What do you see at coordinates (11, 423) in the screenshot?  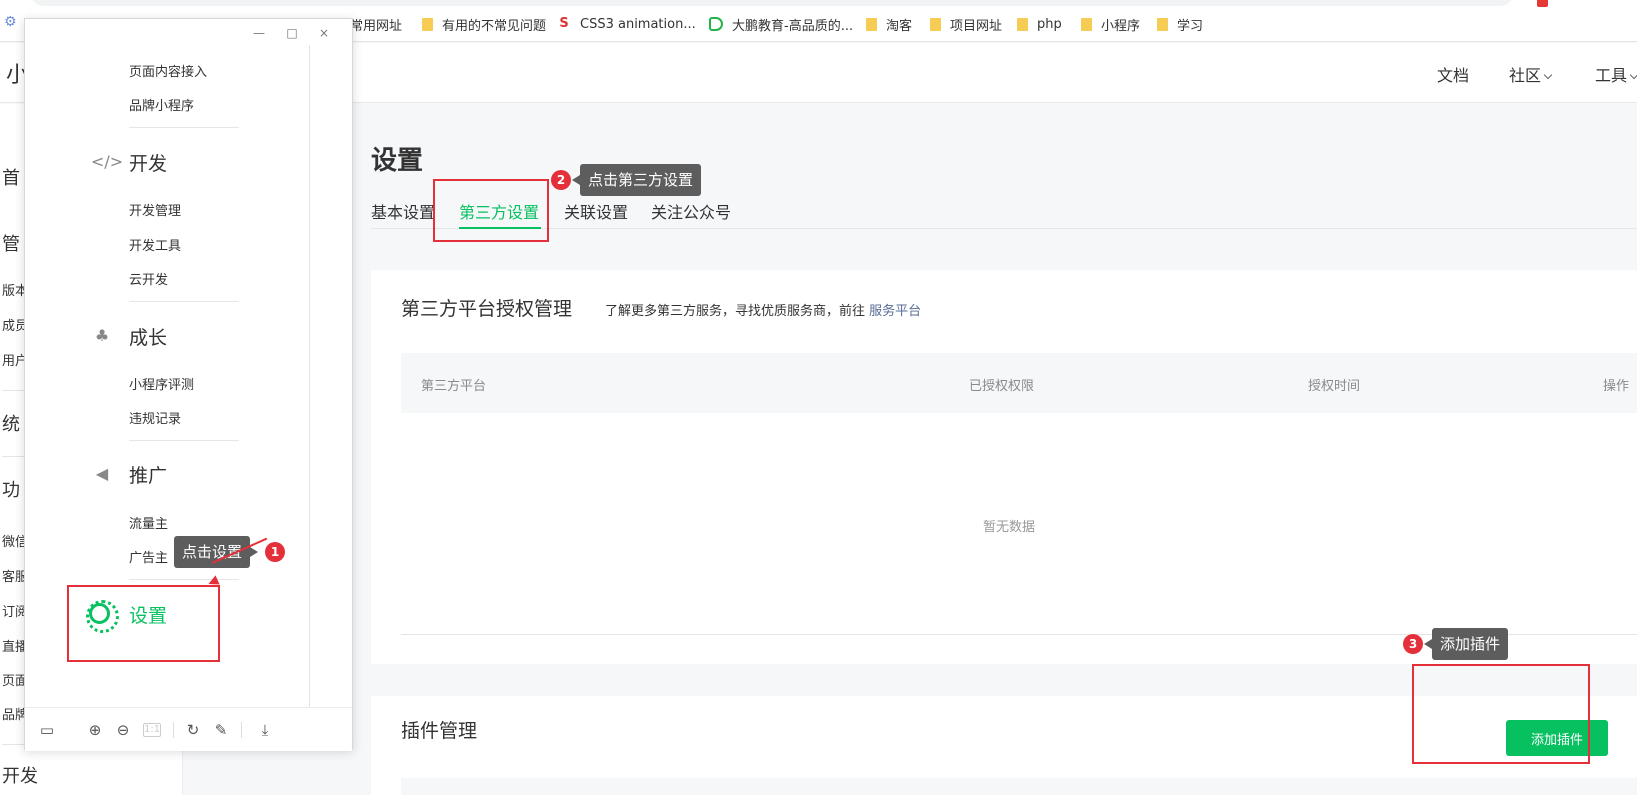 I see `sidebar-item-stats: 统` at bounding box center [11, 423].